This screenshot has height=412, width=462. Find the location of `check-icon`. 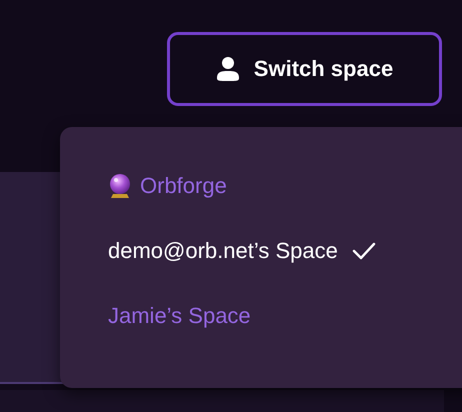

check-icon is located at coordinates (364, 251).